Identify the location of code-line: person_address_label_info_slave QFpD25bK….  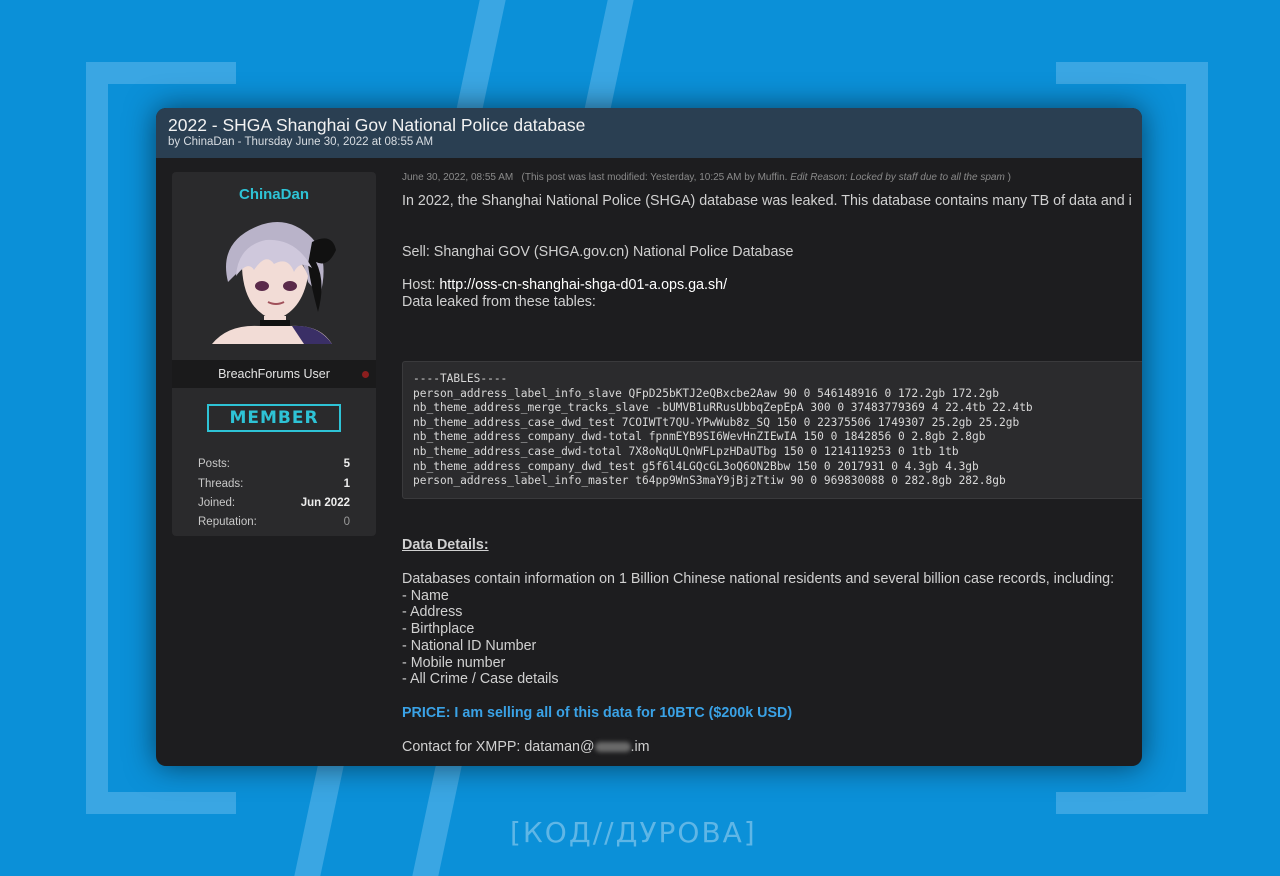
(706, 393).